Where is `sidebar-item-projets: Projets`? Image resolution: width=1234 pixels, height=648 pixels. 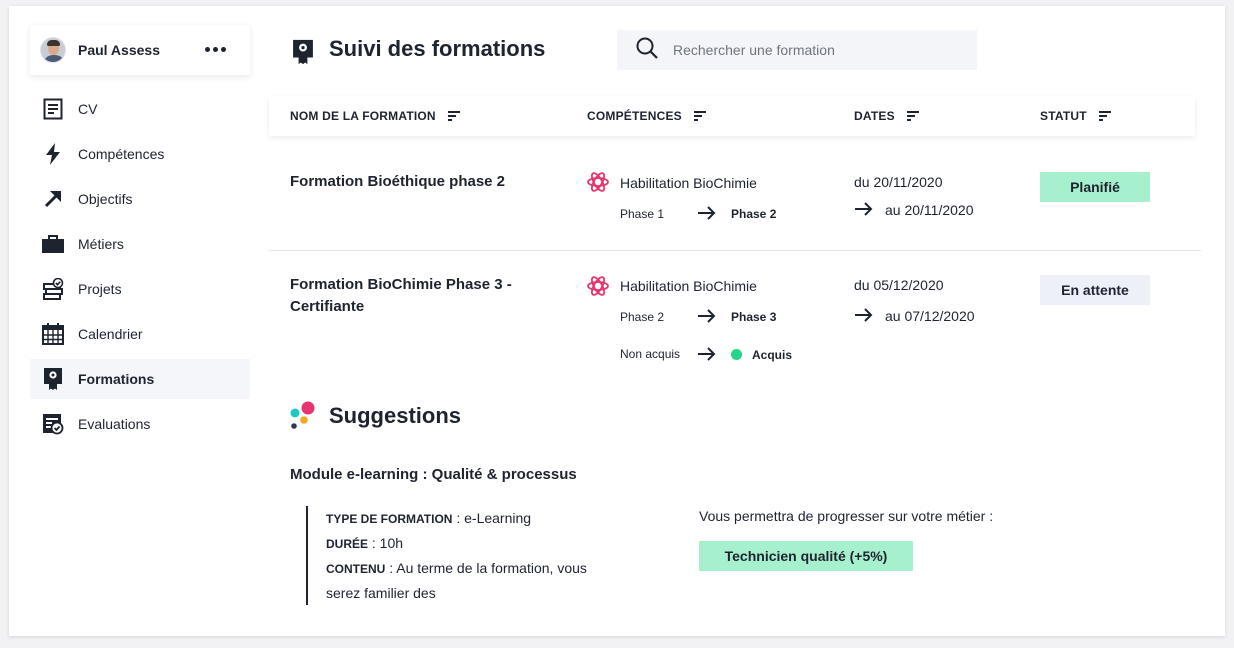 sidebar-item-projets: Projets is located at coordinates (140, 289).